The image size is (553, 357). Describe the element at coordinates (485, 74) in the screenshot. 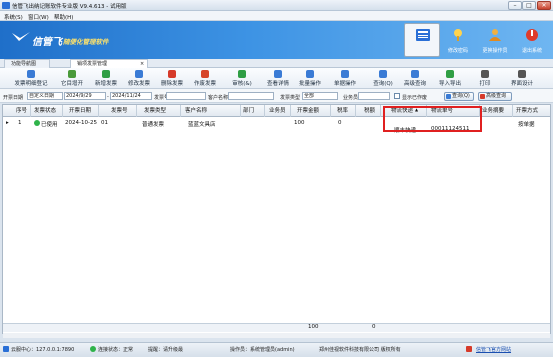

I see `print-icon` at that location.